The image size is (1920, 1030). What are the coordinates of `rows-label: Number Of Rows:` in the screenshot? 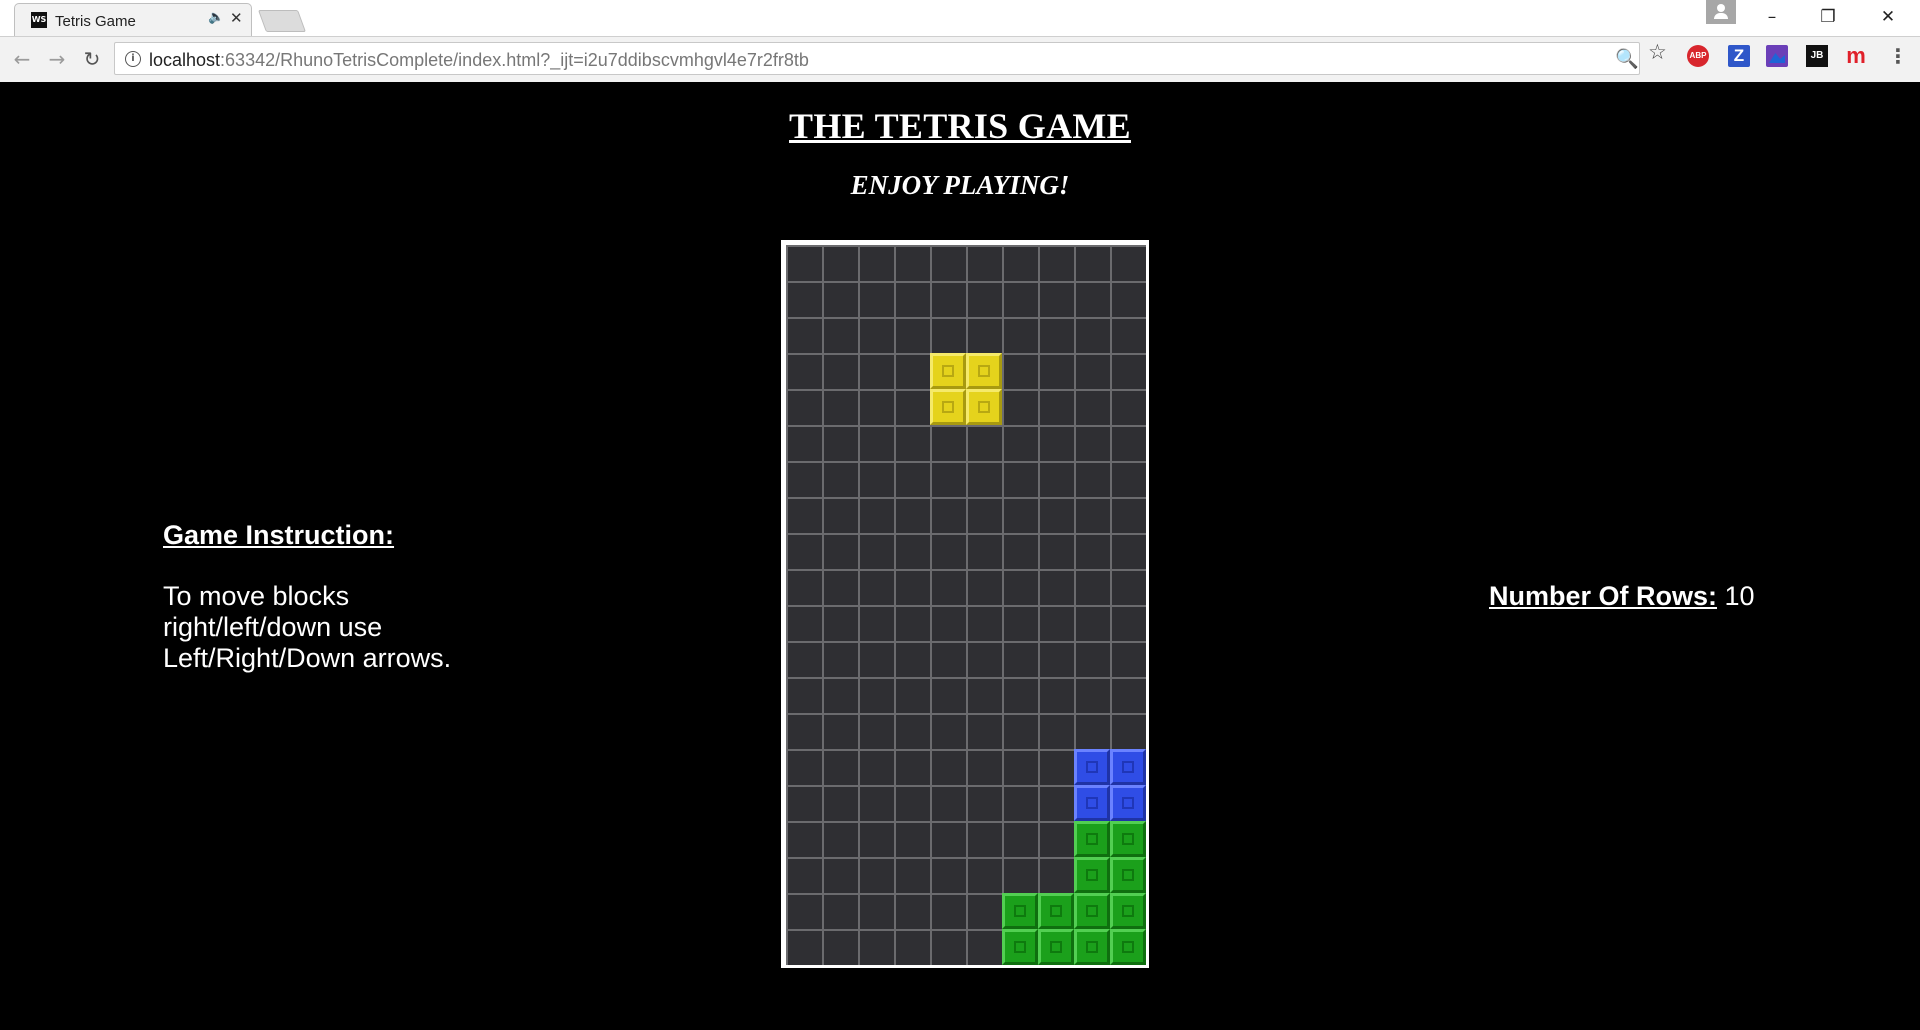 It's located at (1603, 596).